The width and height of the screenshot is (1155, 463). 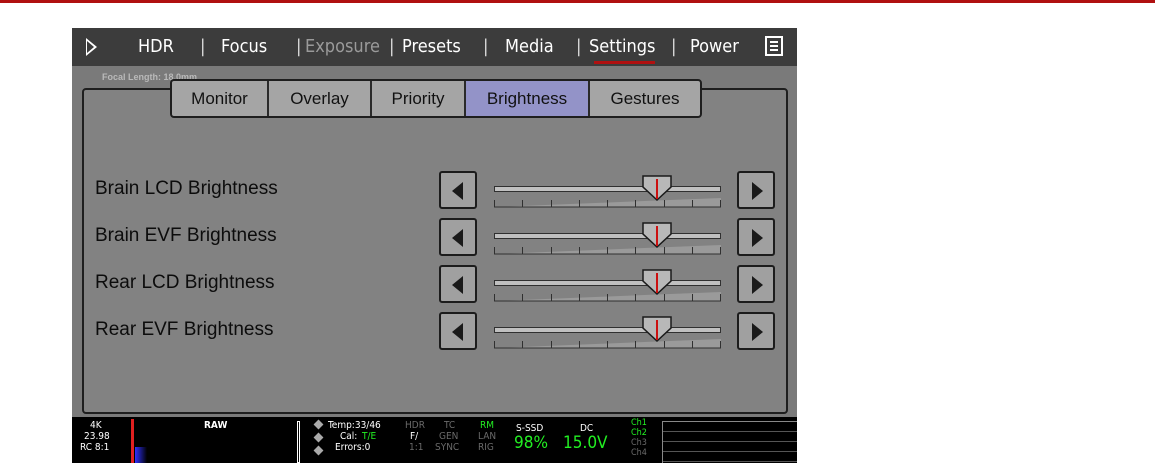 What do you see at coordinates (95, 447) in the screenshot?
I see `compression-readout: RC 8:1` at bounding box center [95, 447].